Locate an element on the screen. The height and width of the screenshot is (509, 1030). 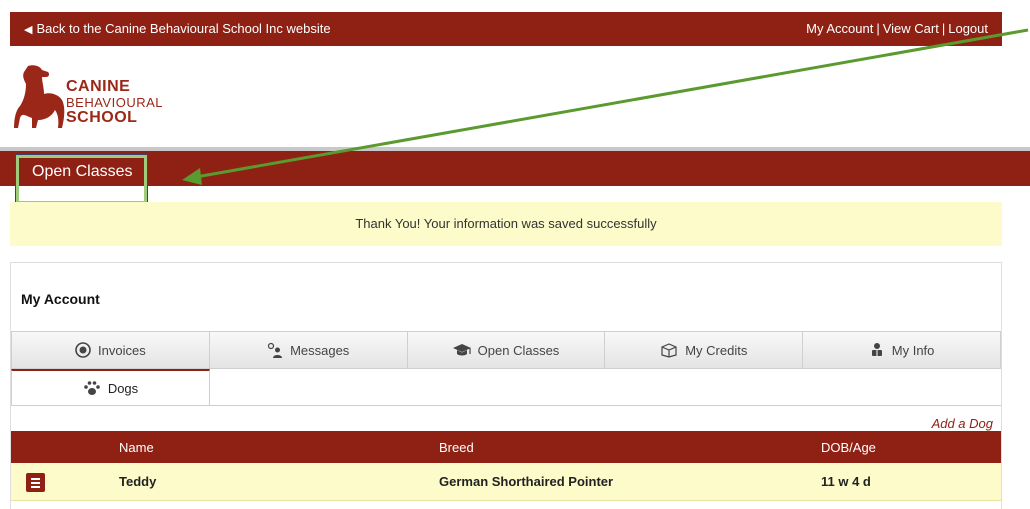
tab-my-credits: My Credits is located at coordinates (704, 350).